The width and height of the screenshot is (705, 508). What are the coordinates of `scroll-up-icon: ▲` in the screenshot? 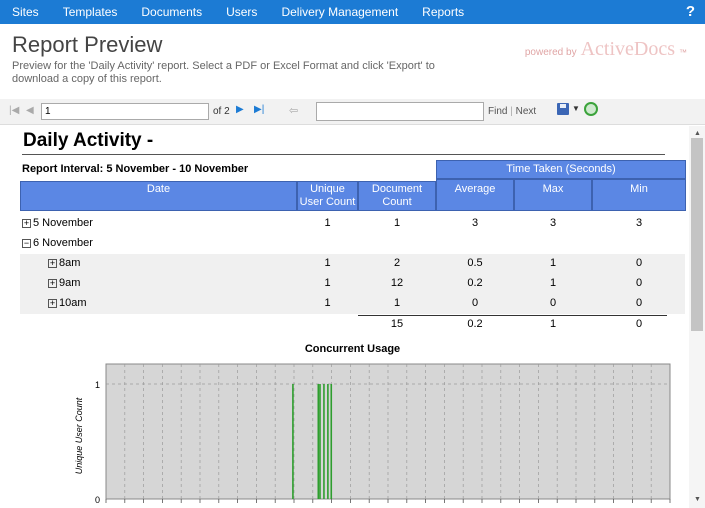 It's located at (697, 133).